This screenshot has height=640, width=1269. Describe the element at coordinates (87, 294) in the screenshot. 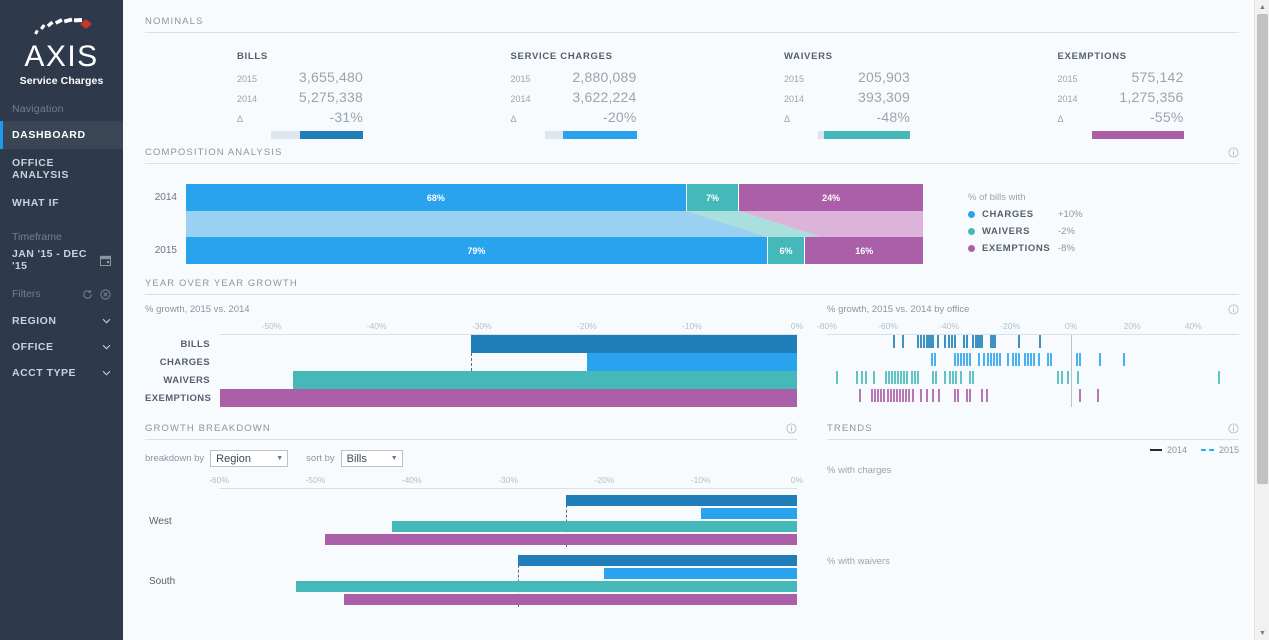

I see `reset-icon` at that location.